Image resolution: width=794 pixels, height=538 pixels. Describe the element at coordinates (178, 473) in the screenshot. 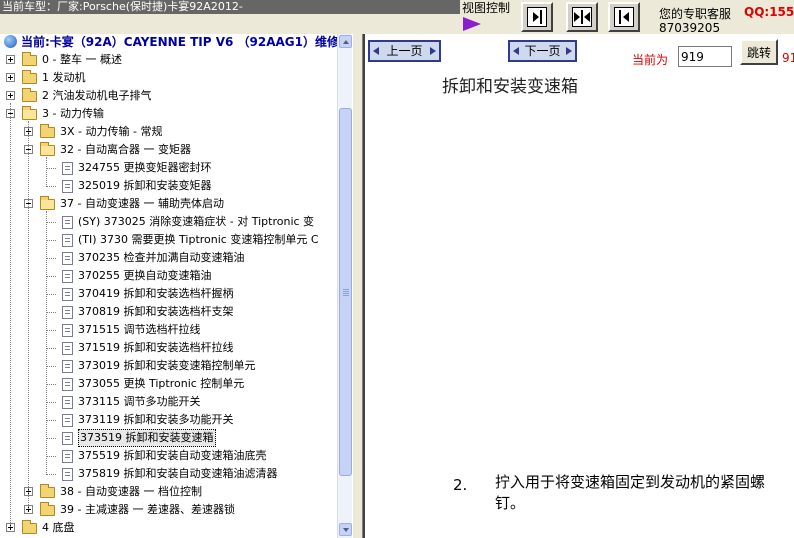

I see `tree-node-label: 375819 拆卸和安装自动变速箱油滤清器` at that location.